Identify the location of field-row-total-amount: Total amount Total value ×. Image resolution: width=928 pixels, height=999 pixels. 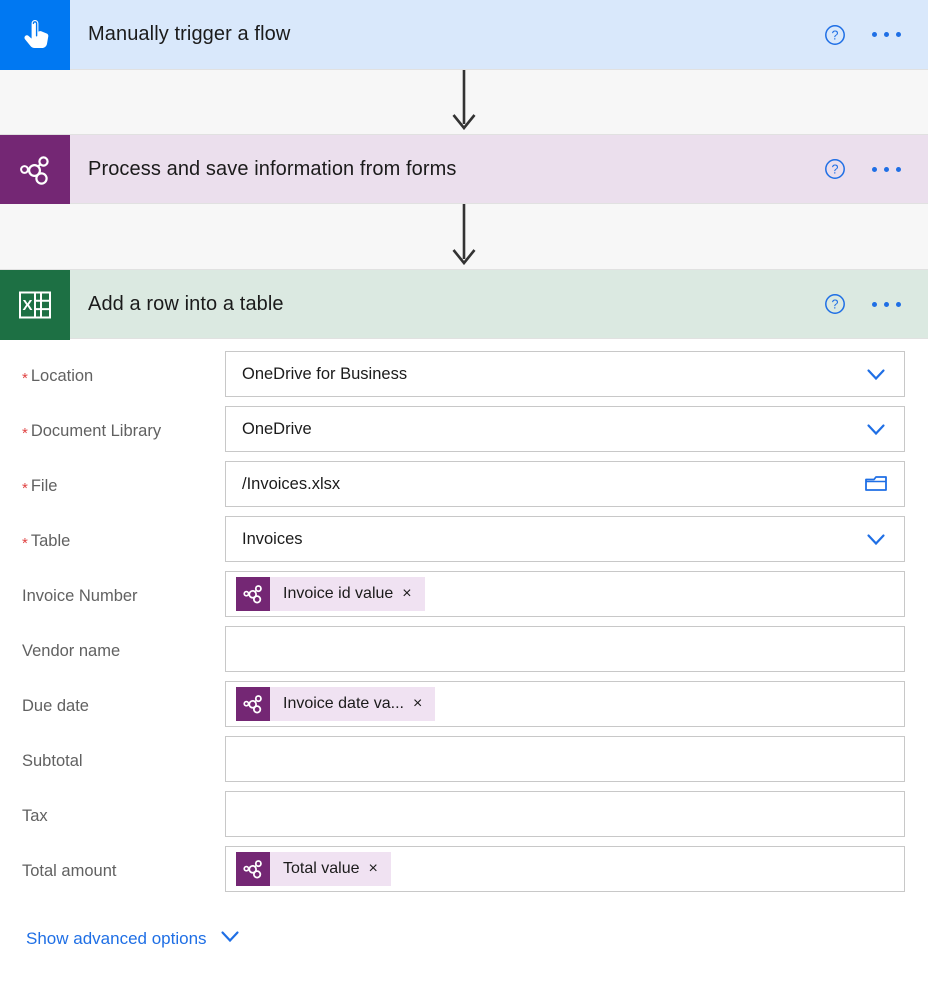
(464, 873).